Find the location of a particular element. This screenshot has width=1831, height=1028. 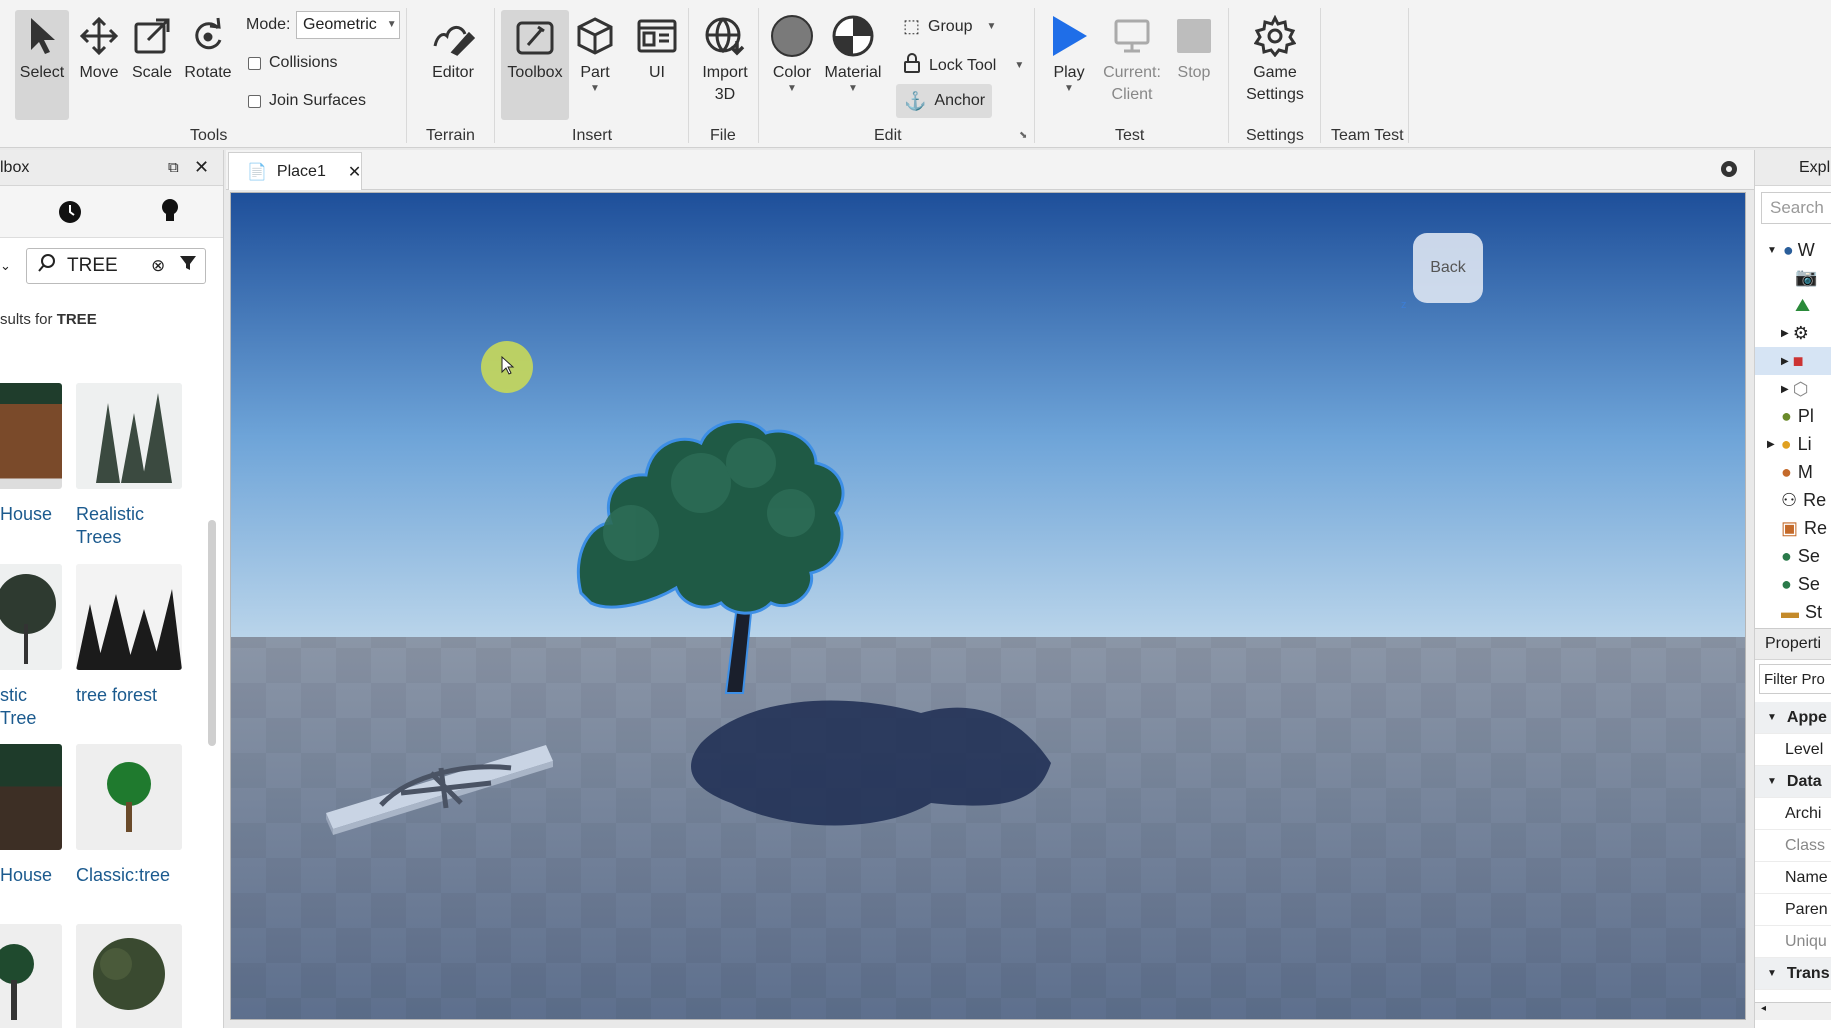

group-label-settings: Settings is located at coordinates (1275, 135).